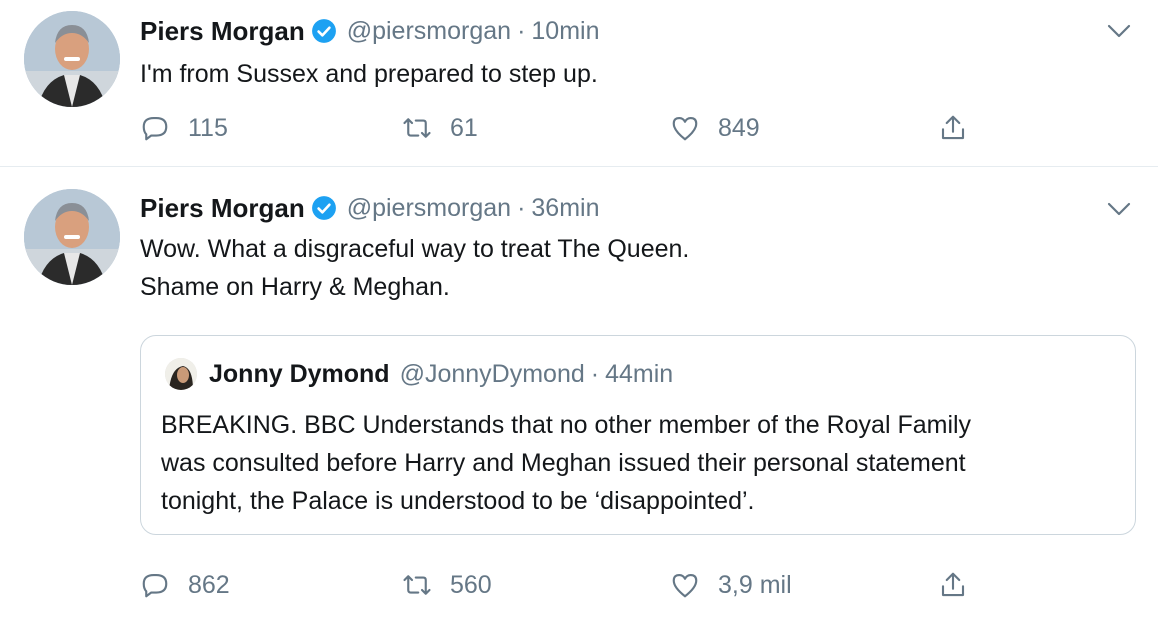 The width and height of the screenshot is (1158, 620). What do you see at coordinates (185, 585) in the screenshot?
I see `reply-button: 862` at bounding box center [185, 585].